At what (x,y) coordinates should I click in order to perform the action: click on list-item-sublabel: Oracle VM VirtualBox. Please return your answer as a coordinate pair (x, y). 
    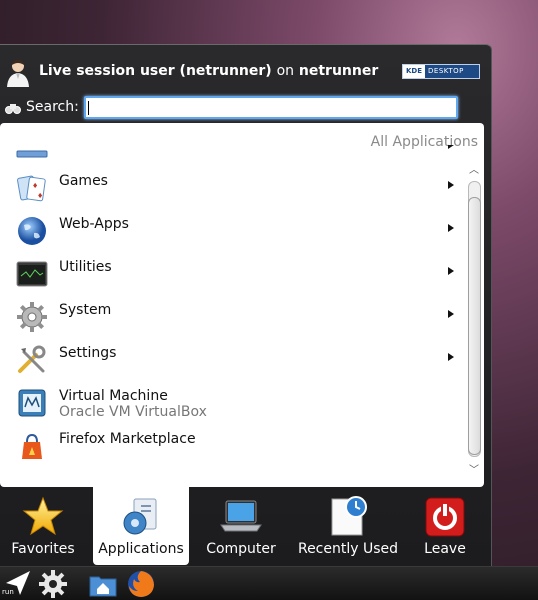
    Looking at the image, I should click on (133, 412).